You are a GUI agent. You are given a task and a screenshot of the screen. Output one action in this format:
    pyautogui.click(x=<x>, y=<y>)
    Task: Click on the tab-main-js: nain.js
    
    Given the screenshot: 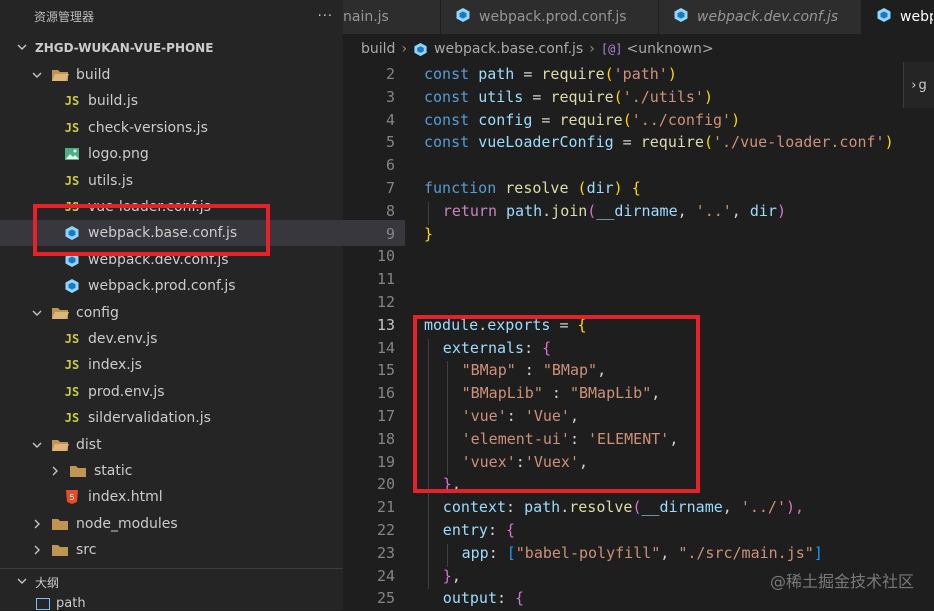 What is the action you would take?
    pyautogui.click(x=392, y=17)
    